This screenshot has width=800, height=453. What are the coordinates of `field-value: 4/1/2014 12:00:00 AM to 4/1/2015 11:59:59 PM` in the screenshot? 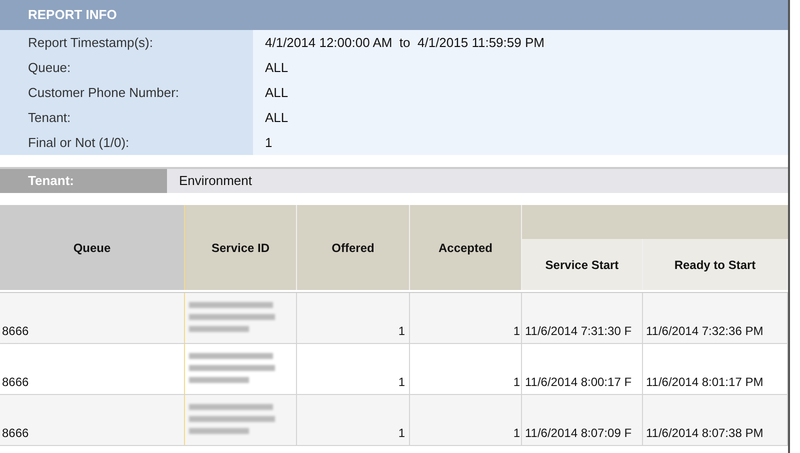 It's located at (520, 42).